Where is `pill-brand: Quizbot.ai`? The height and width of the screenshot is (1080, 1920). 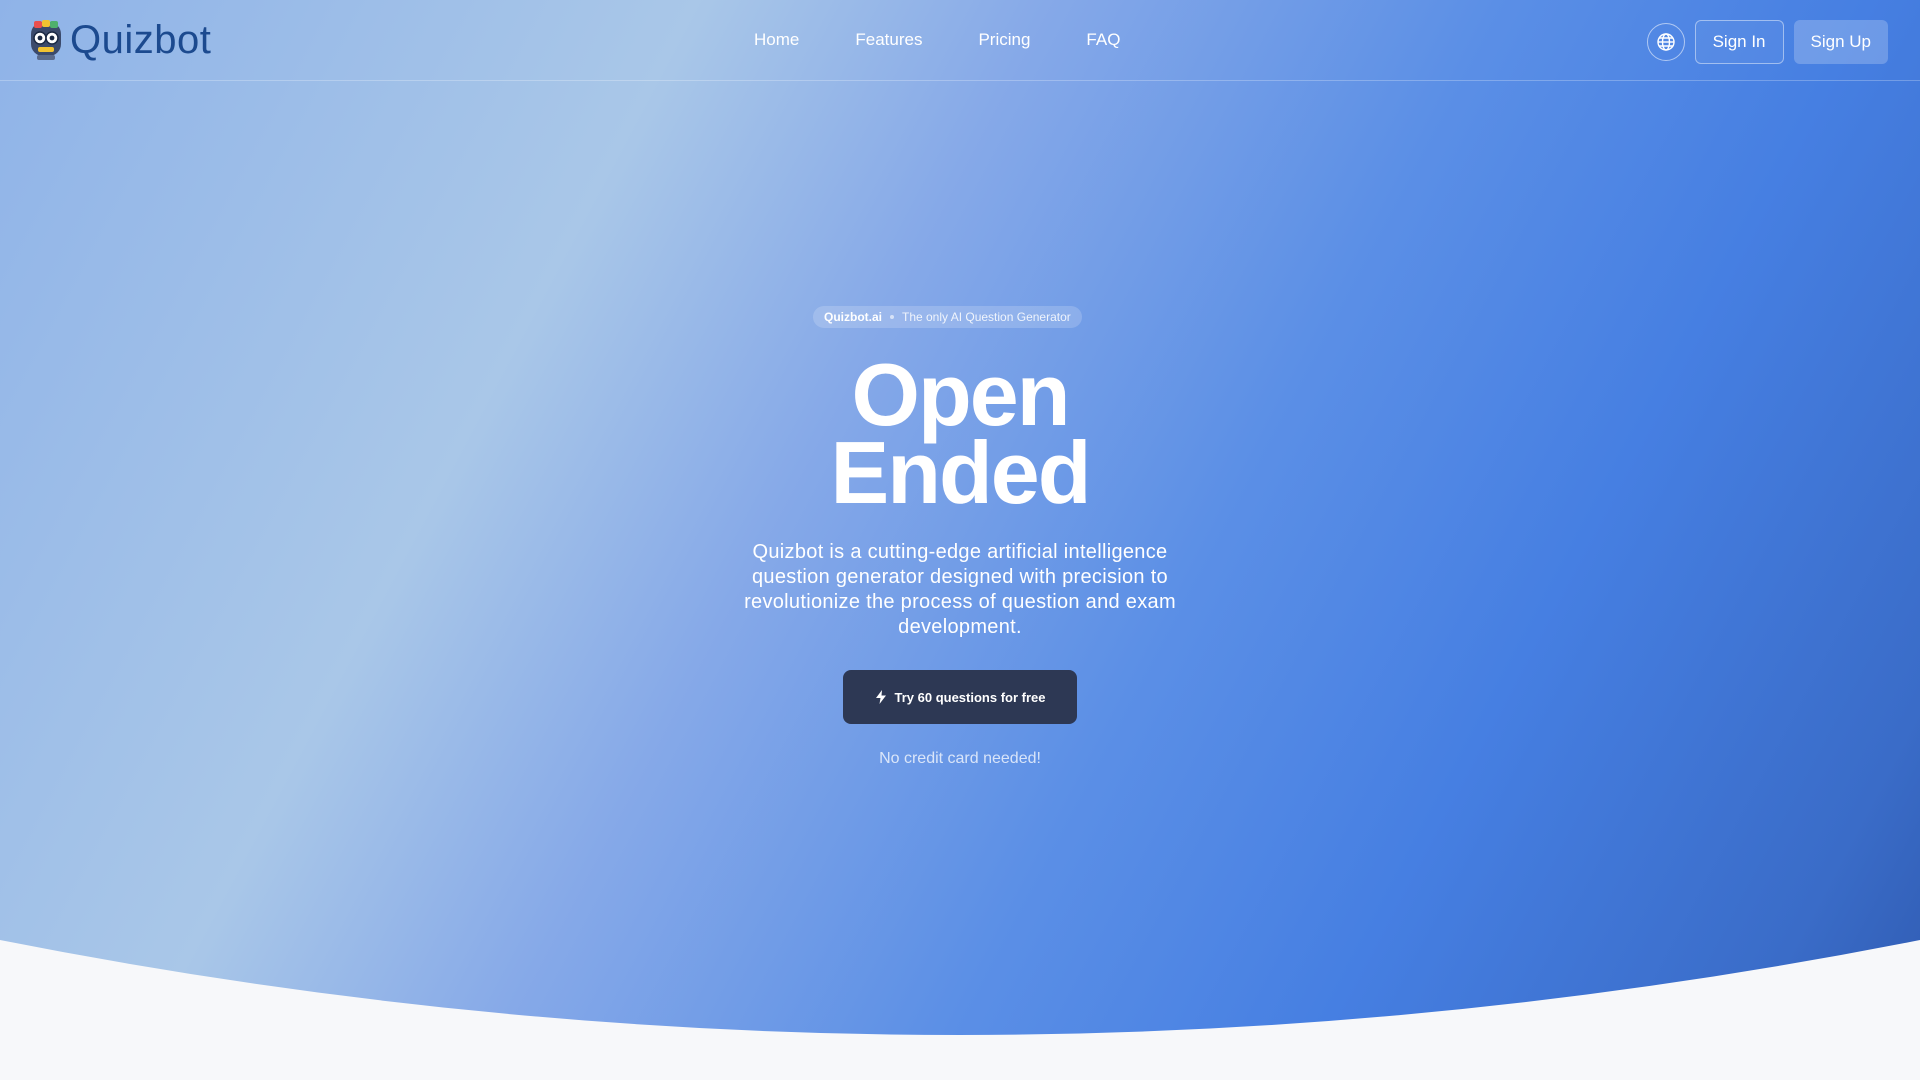
pill-brand: Quizbot.ai is located at coordinates (853, 317).